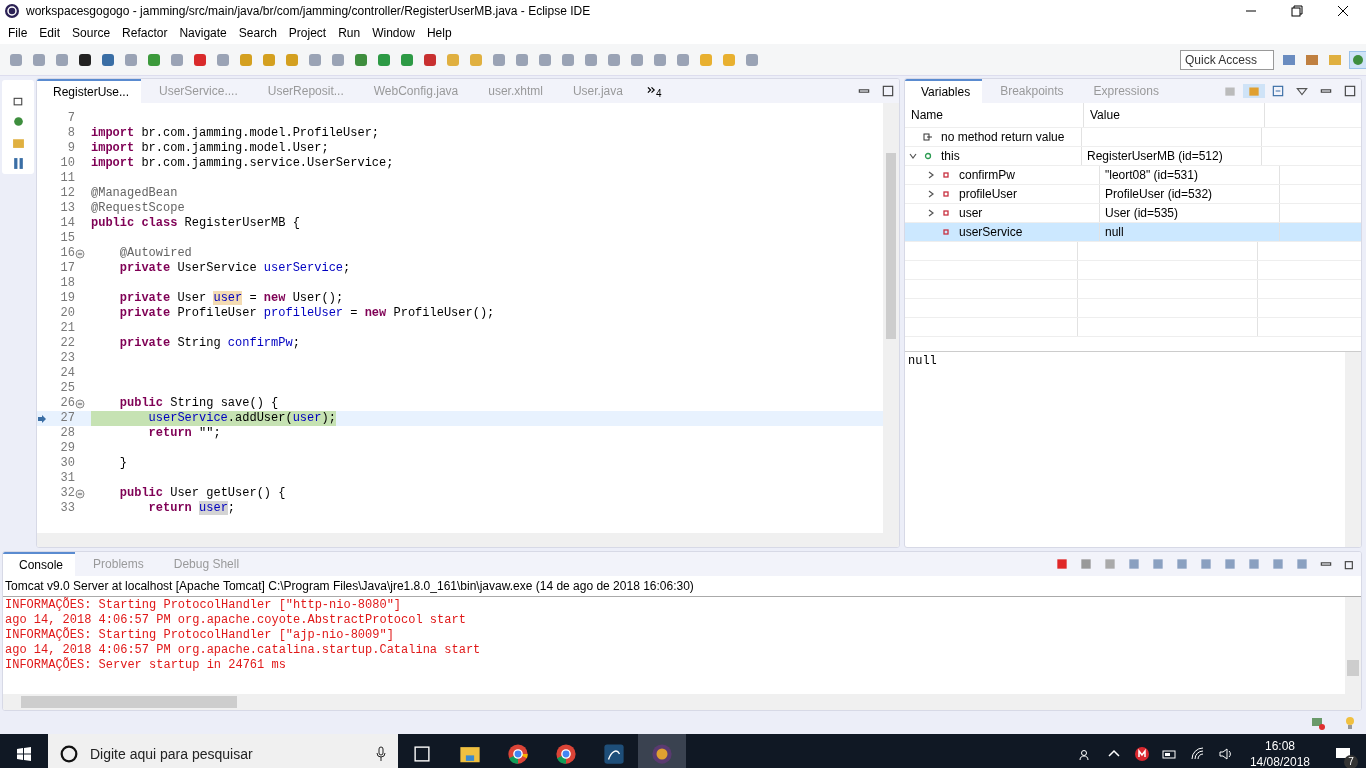 The image size is (1366, 768). I want to click on line-number: 31, so click(67, 478).